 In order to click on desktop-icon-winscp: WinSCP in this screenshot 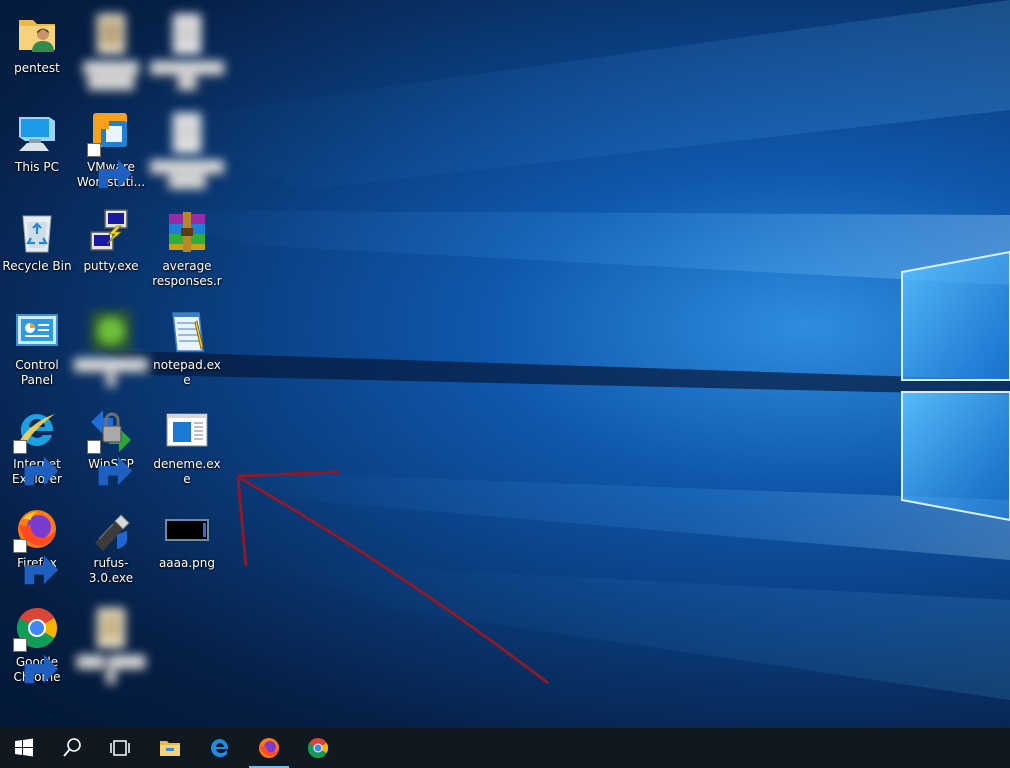, I will do `click(111, 448)`.